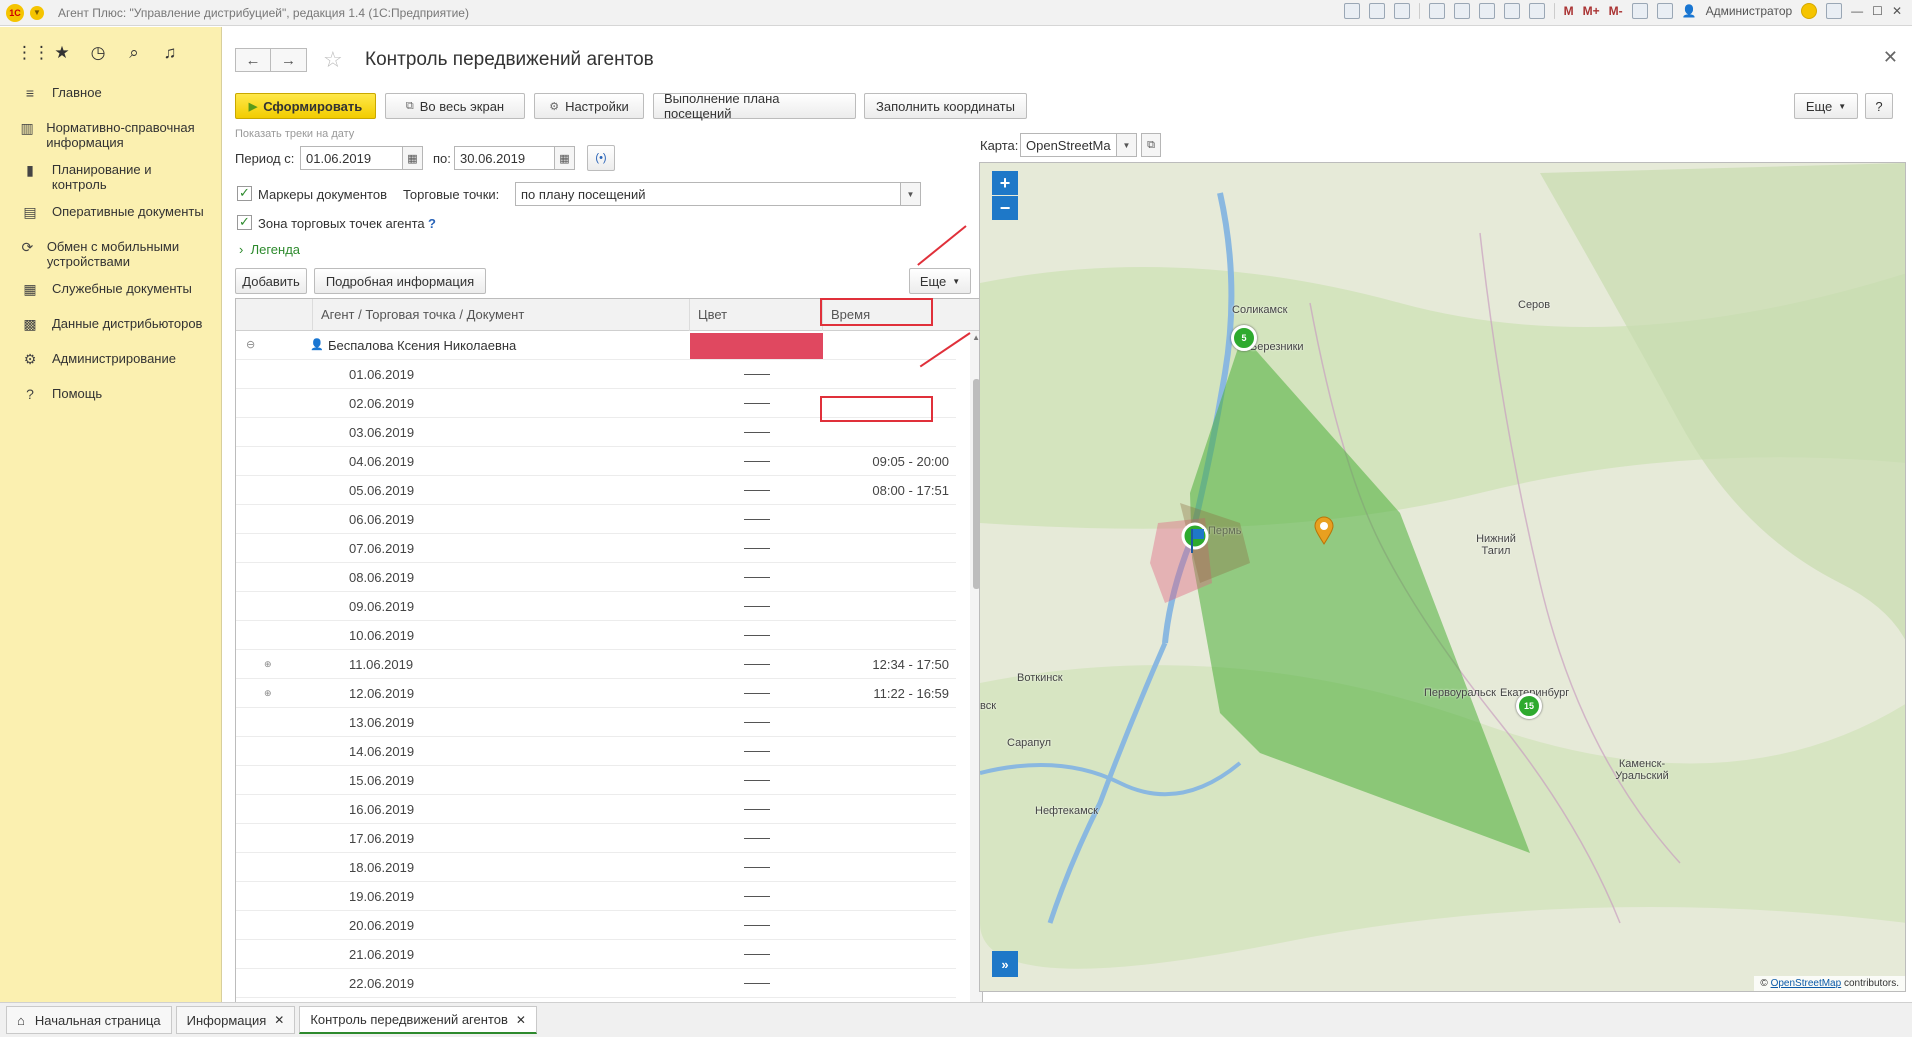 This screenshot has width=1912, height=1037. I want to click on visit-plan-button: Выполнение плана посещений, so click(754, 106).